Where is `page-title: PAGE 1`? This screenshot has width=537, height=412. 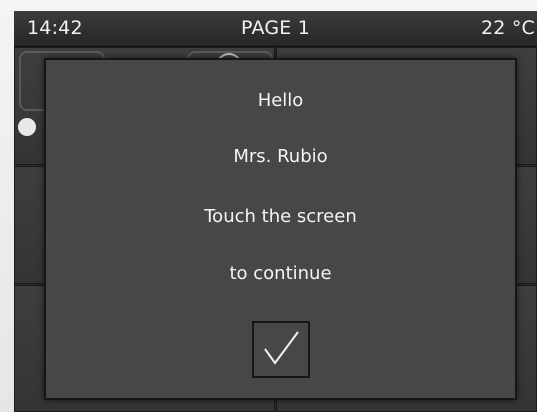
page-title: PAGE 1 is located at coordinates (275, 28).